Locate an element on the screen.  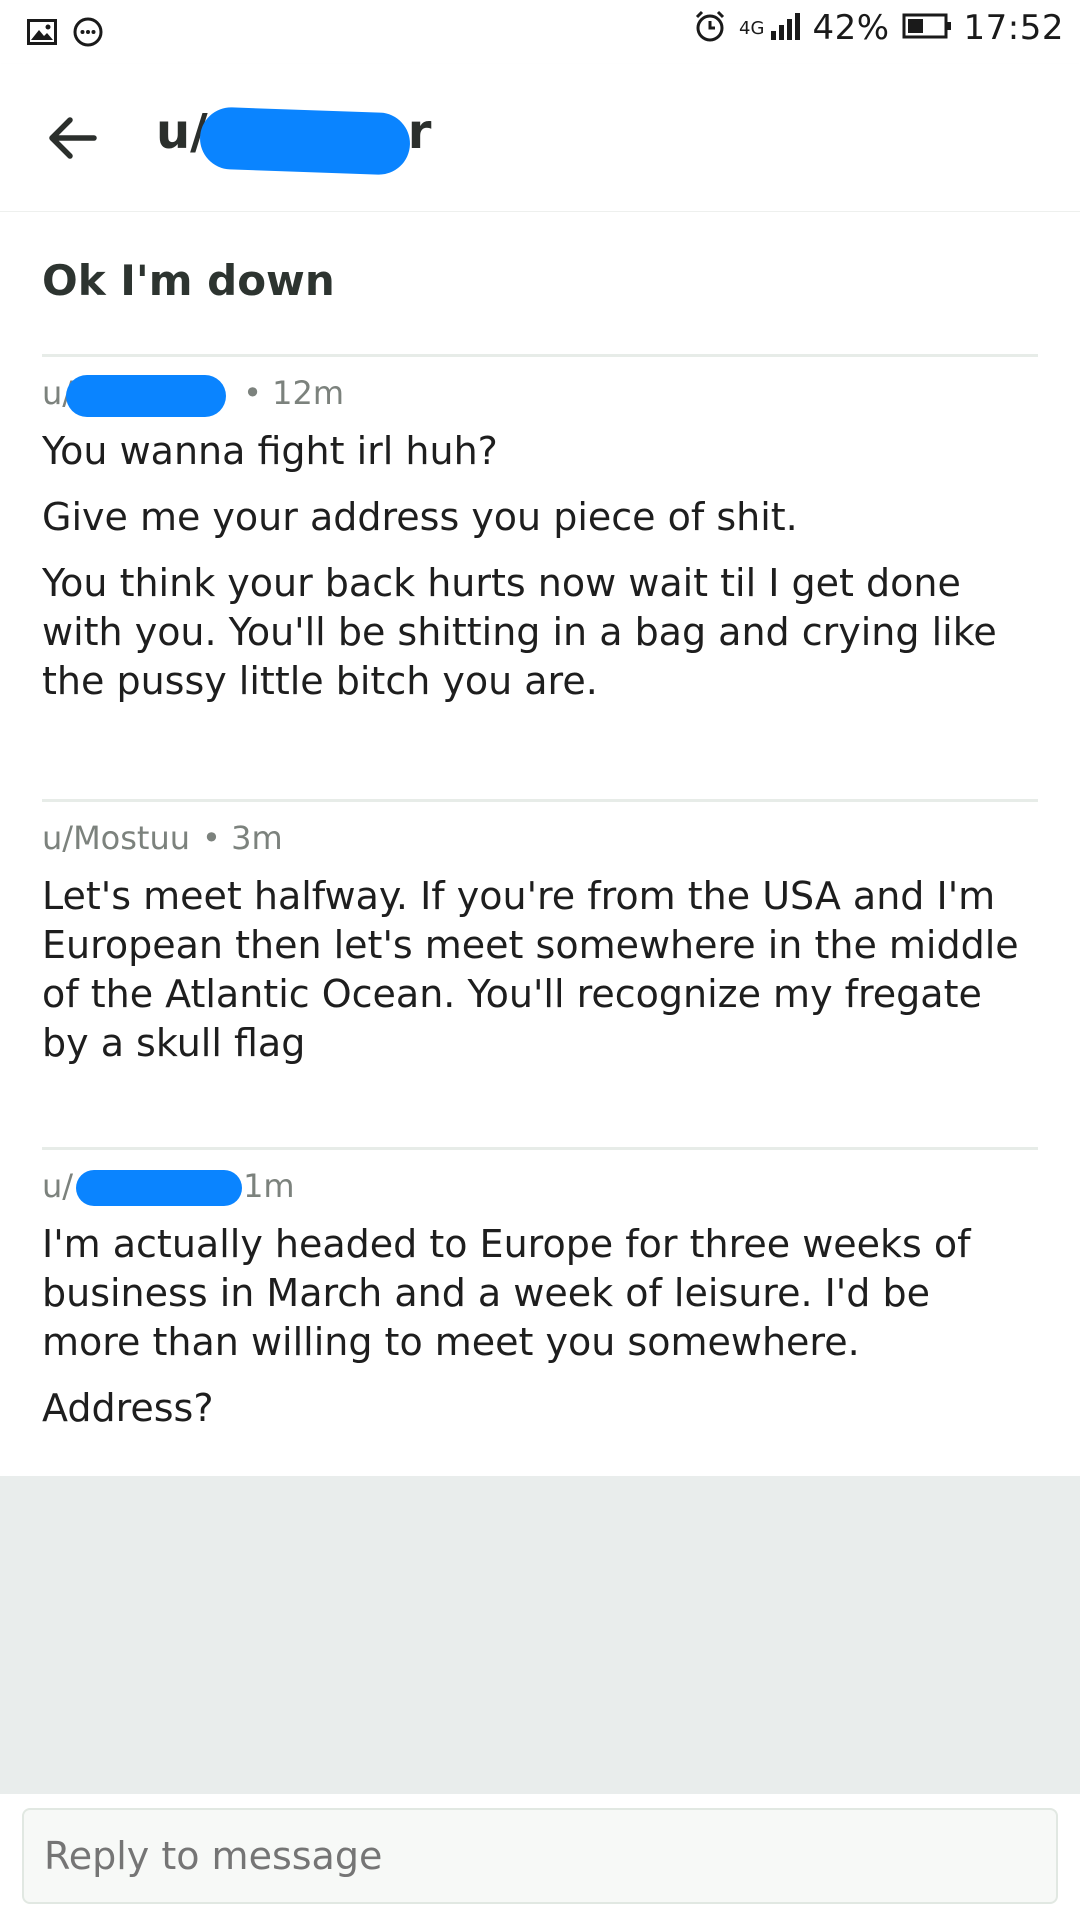
thread-subject: Ok I'm down is located at coordinates (188, 280).